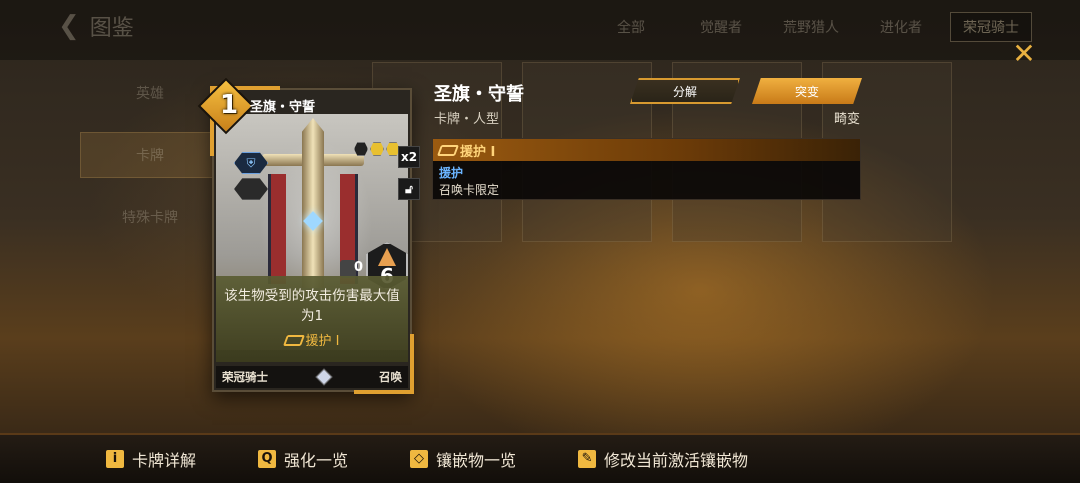  I want to click on mutate-button: 突变, so click(807, 91).